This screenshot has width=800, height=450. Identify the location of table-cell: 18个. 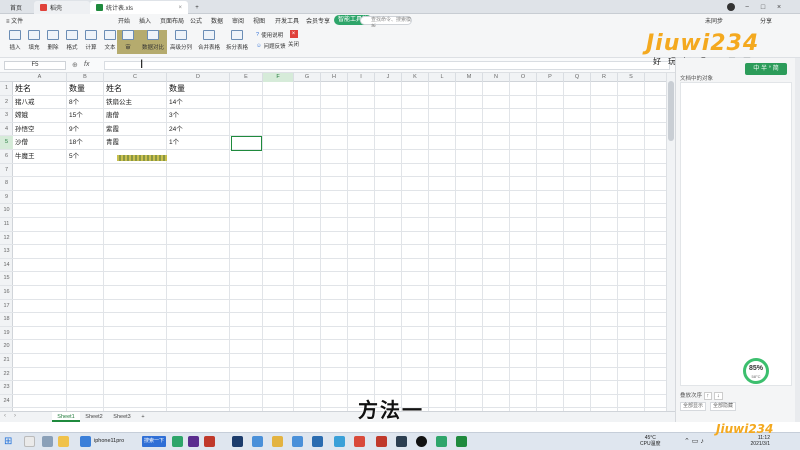
(85, 142).